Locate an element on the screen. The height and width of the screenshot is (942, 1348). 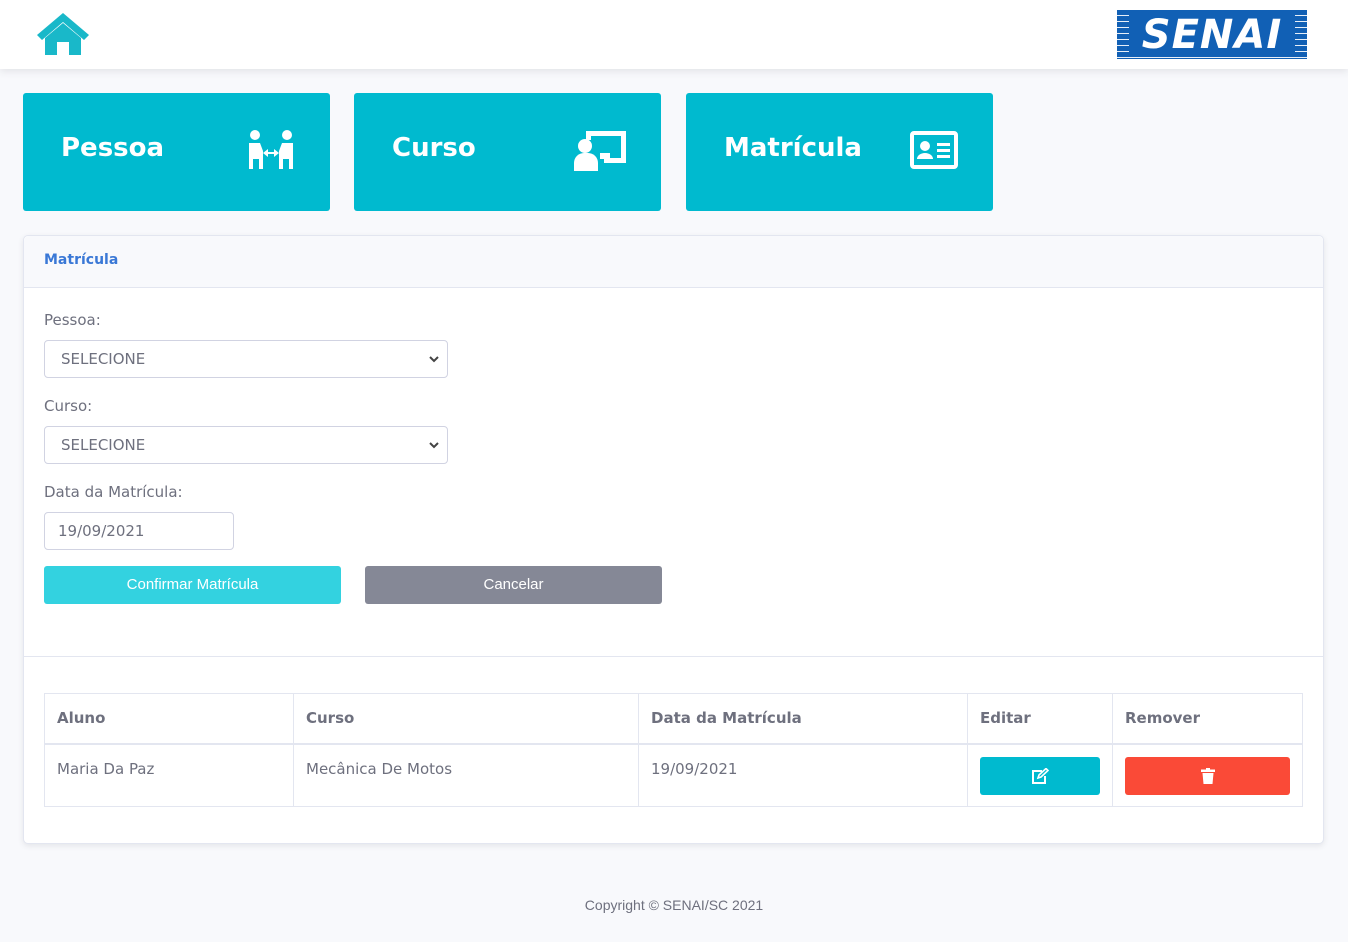
tile-pessoa-label: Pessoa is located at coordinates (113, 148).